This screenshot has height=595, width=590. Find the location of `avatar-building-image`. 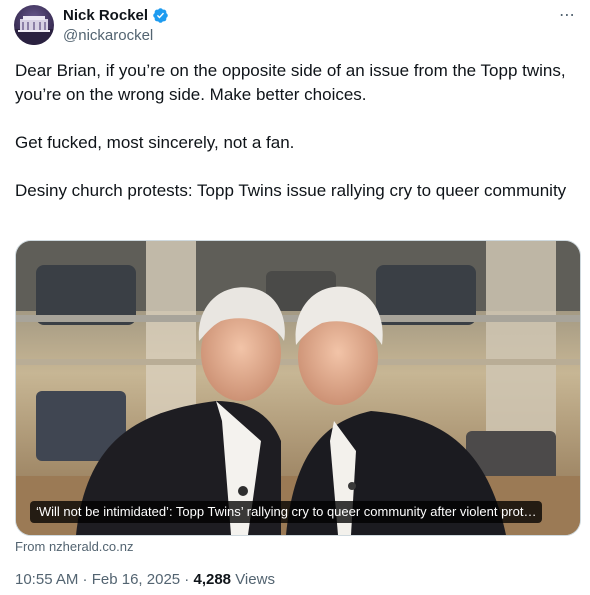

avatar-building-image is located at coordinates (34, 30).